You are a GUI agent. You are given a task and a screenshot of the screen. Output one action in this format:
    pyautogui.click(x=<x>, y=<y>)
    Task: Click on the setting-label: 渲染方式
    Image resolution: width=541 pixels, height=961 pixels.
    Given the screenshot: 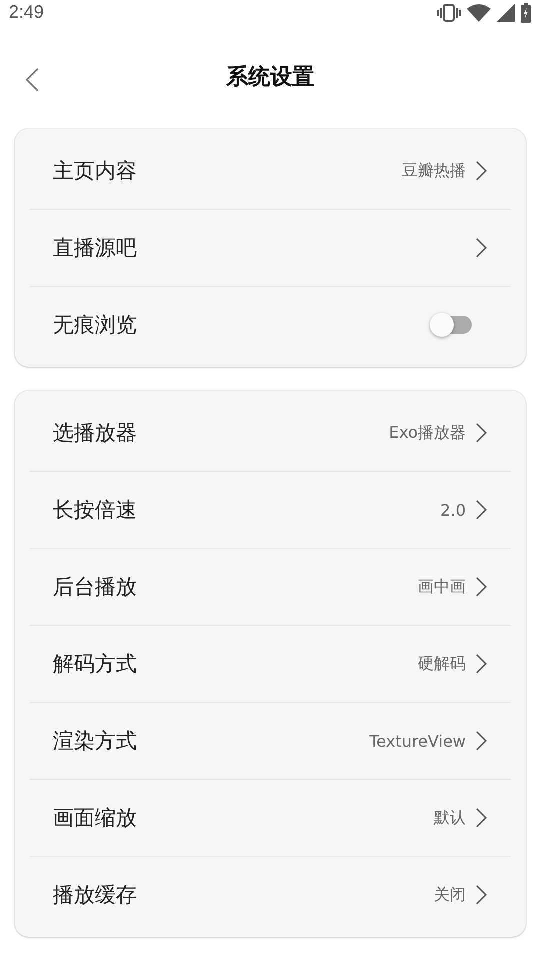 What is the action you would take?
    pyautogui.click(x=95, y=741)
    